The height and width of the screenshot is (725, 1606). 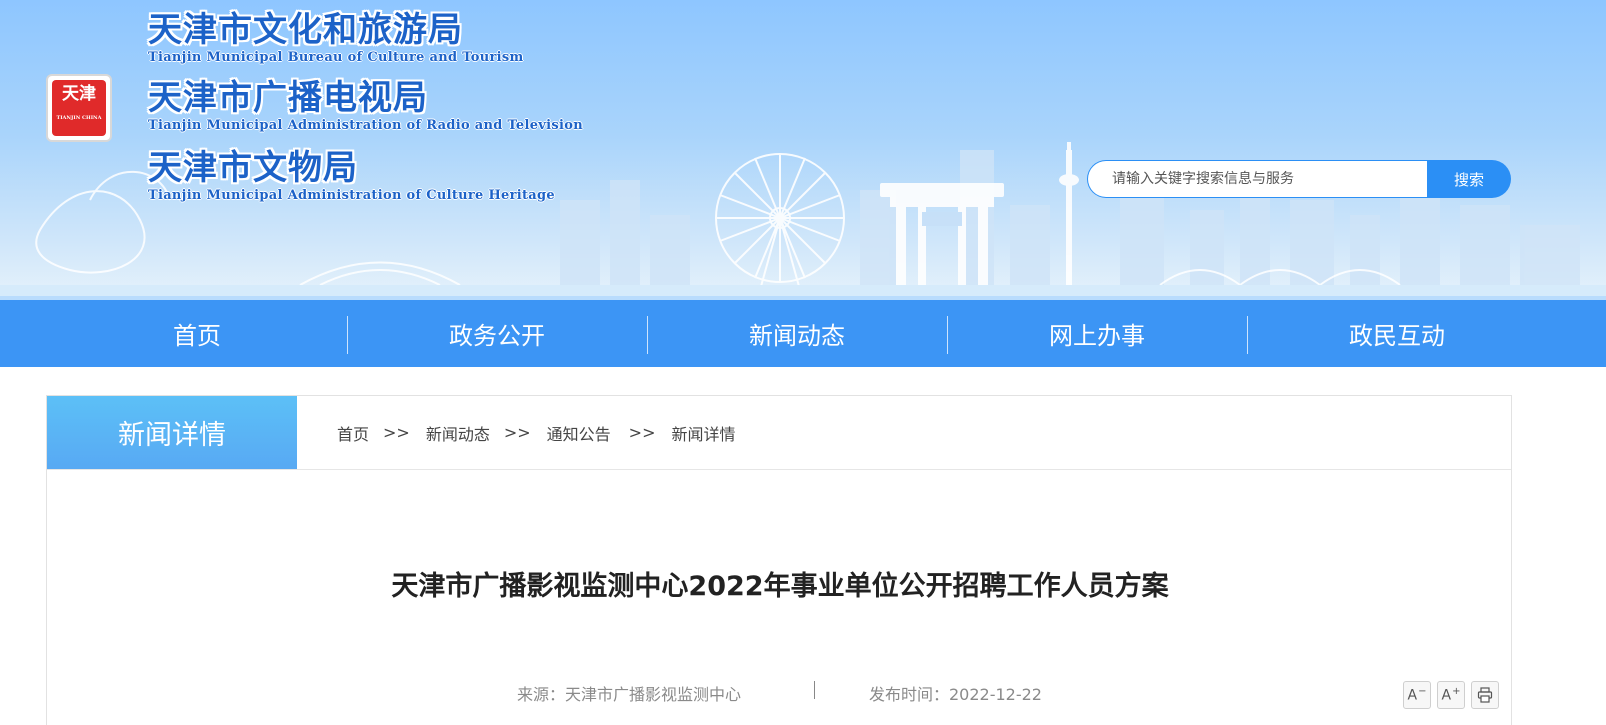 What do you see at coordinates (288, 98) in the screenshot?
I see `org-name-cn: 天津市广播电视局` at bounding box center [288, 98].